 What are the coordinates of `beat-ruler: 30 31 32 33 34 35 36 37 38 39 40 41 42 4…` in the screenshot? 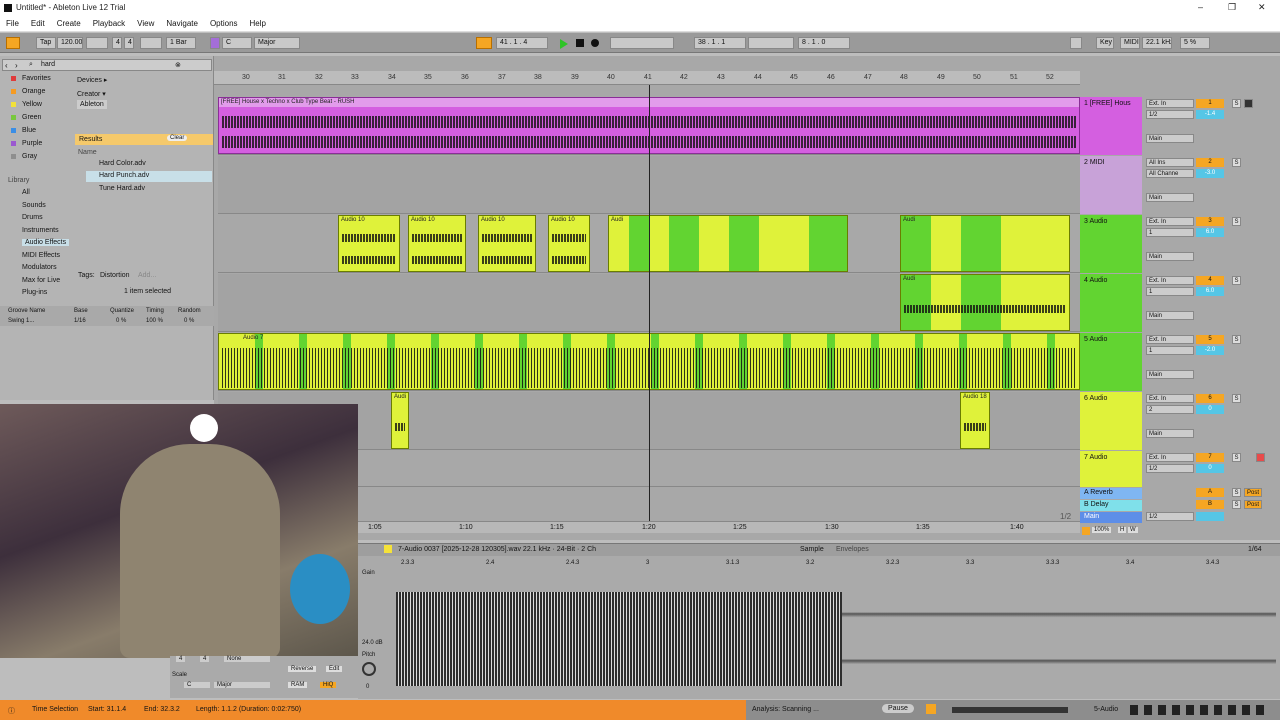 It's located at (647, 78).